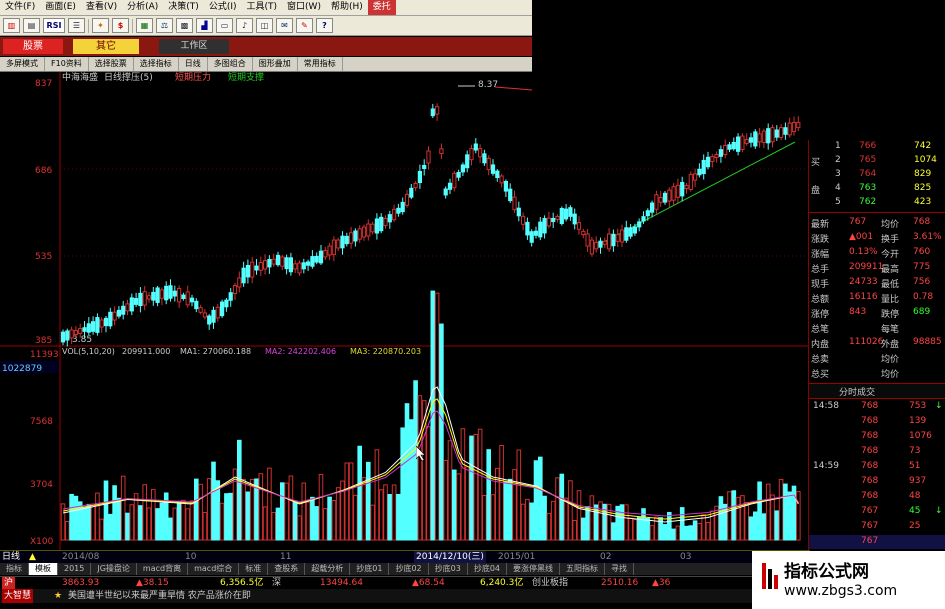 Image resolution: width=945 pixels, height=609 pixels. Describe the element at coordinates (262, 7) in the screenshot. I see `menu-tools: 工具(T)` at that location.